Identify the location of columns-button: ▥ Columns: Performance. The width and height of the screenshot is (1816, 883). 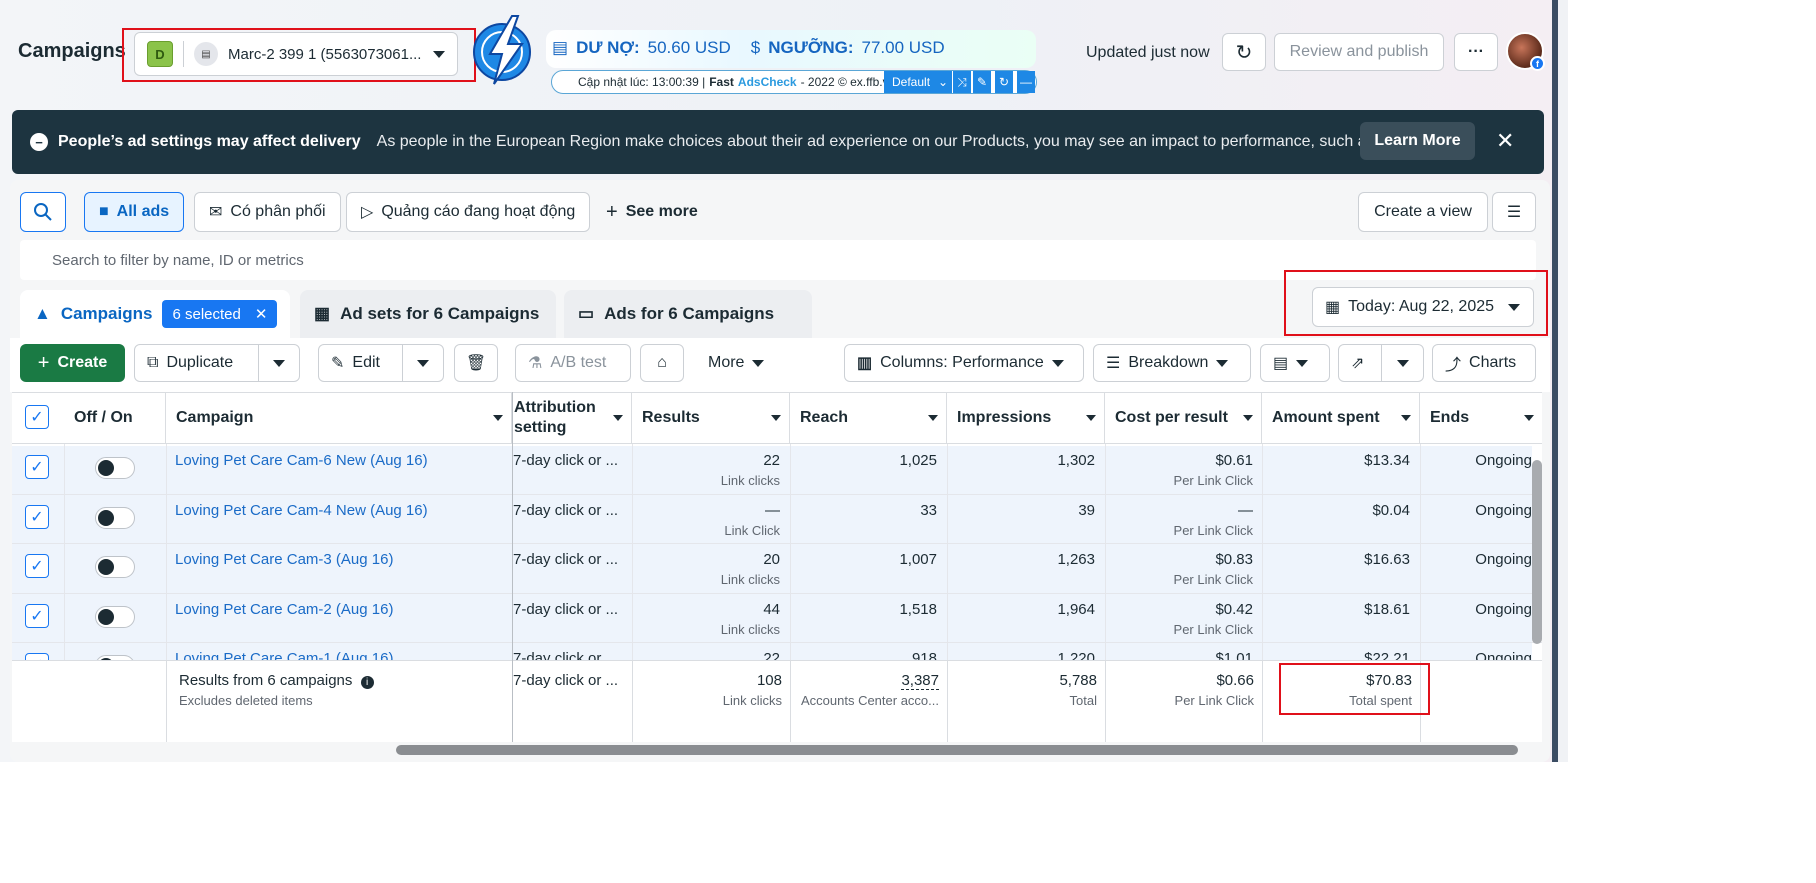
(964, 363).